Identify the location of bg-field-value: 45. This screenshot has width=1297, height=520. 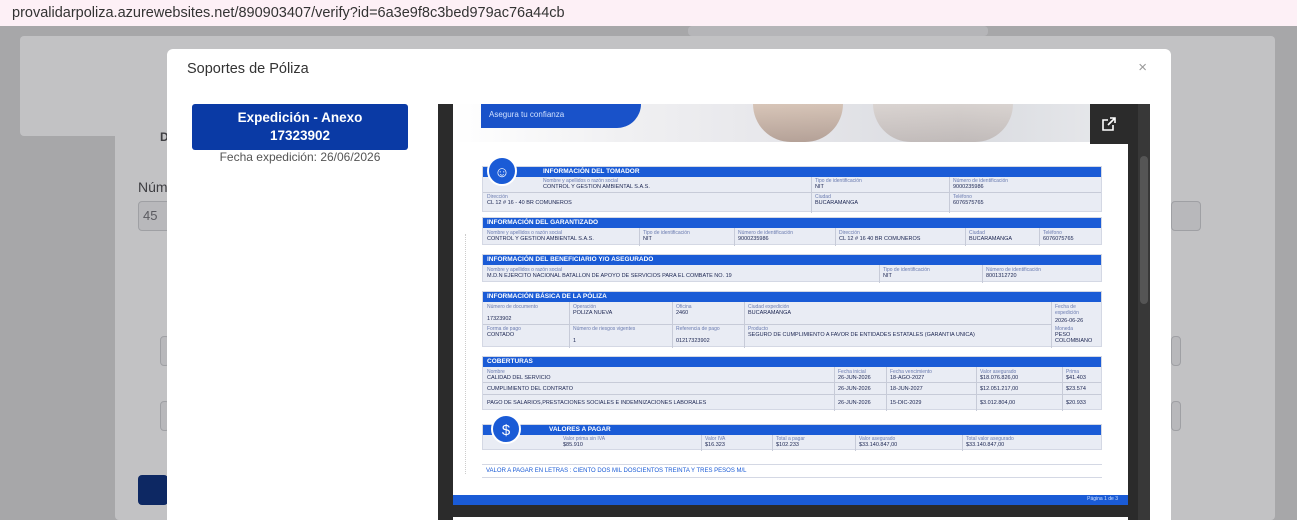
(150, 215).